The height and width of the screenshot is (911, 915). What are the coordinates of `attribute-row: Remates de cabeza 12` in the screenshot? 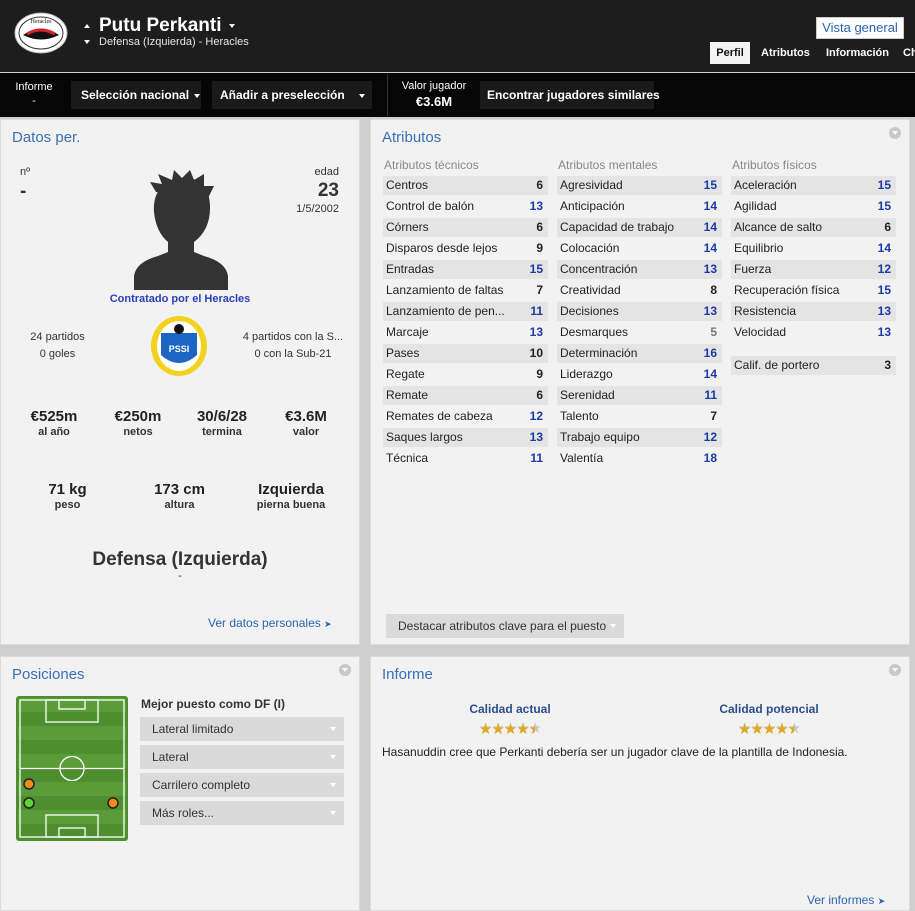 It's located at (465, 416).